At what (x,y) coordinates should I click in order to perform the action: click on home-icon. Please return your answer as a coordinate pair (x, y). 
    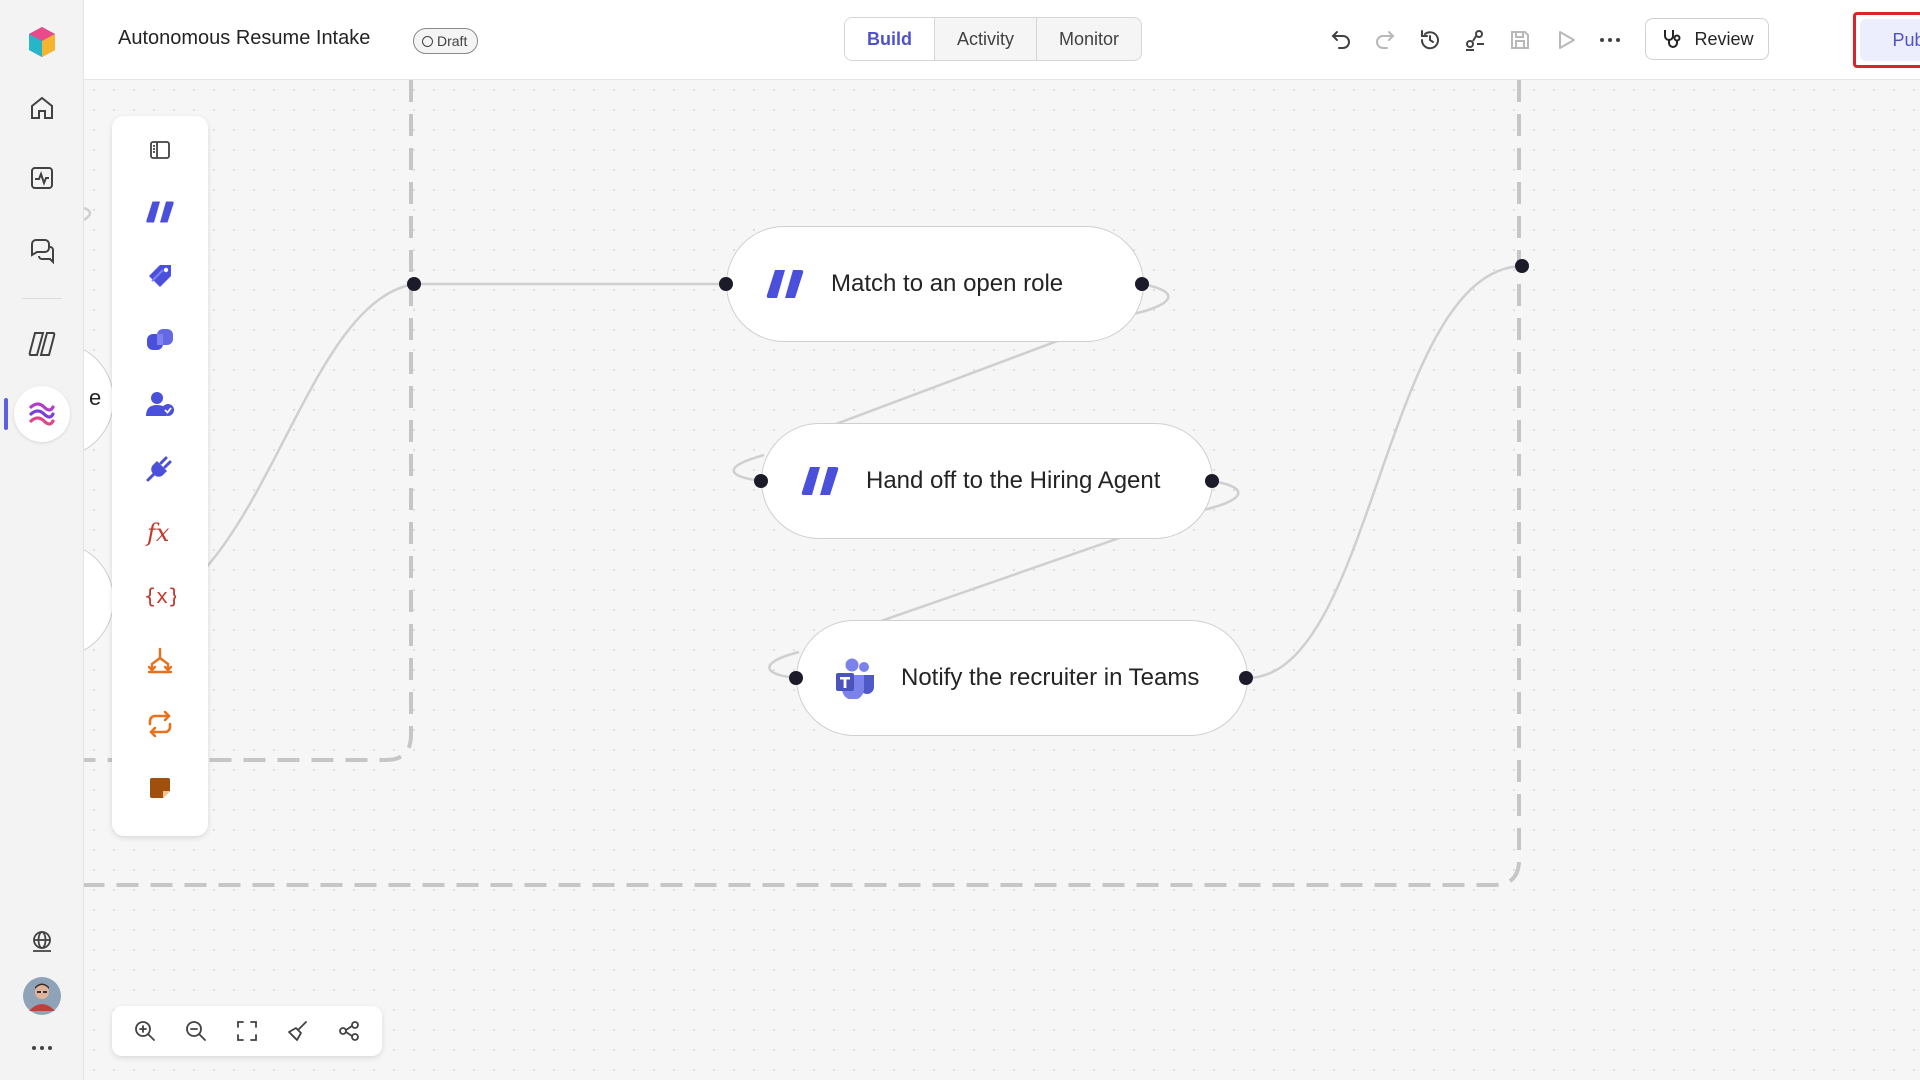
    Looking at the image, I should click on (42, 108).